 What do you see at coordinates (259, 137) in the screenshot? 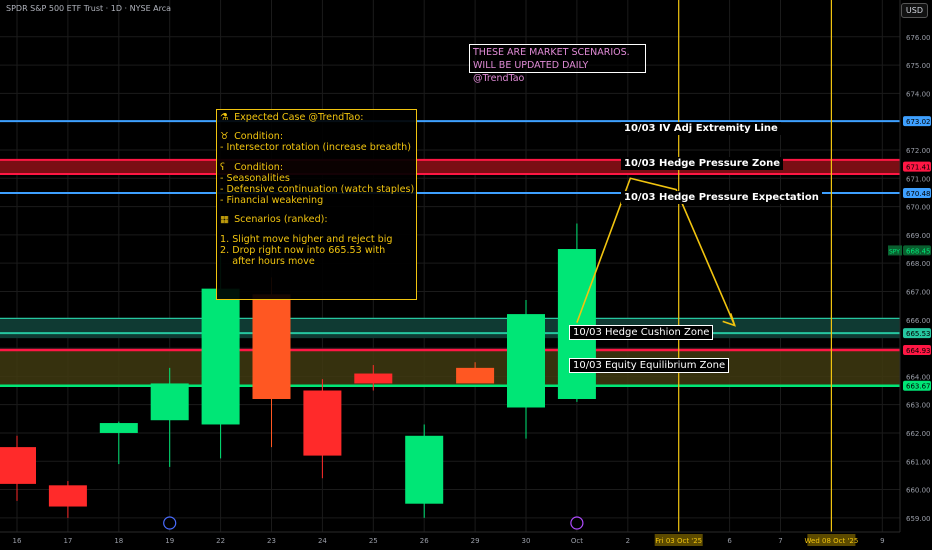
I see `bull-heading: Condition:` at bounding box center [259, 137].